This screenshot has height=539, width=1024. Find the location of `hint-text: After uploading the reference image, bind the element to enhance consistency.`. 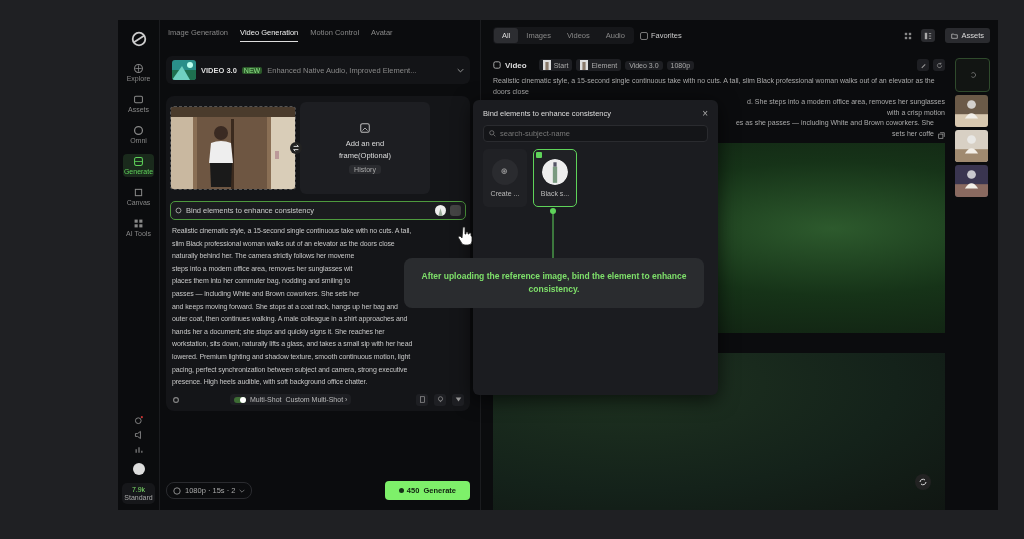

hint-text: After uploading the reference image, bind the element to enhance consistency. is located at coordinates (554, 283).